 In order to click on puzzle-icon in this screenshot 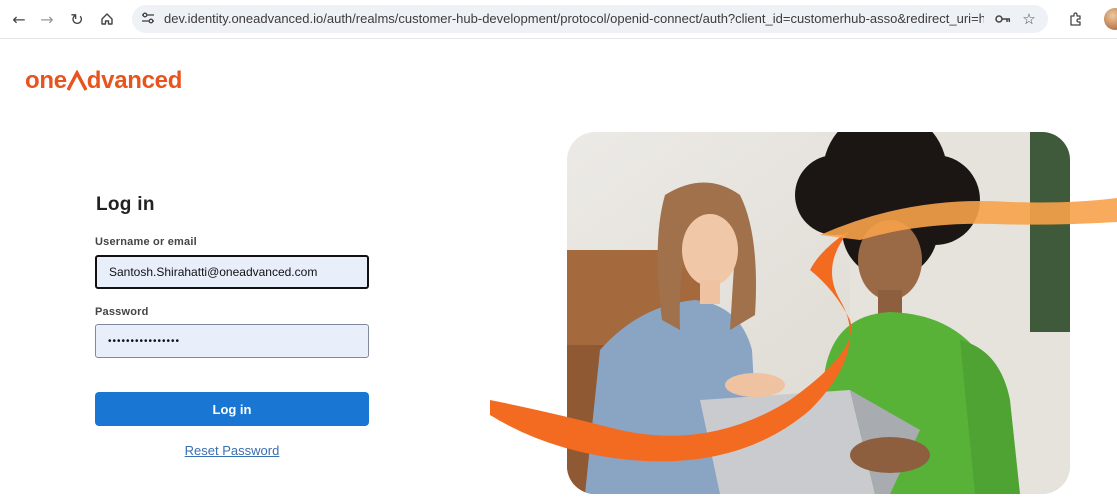, I will do `click(1075, 19)`.